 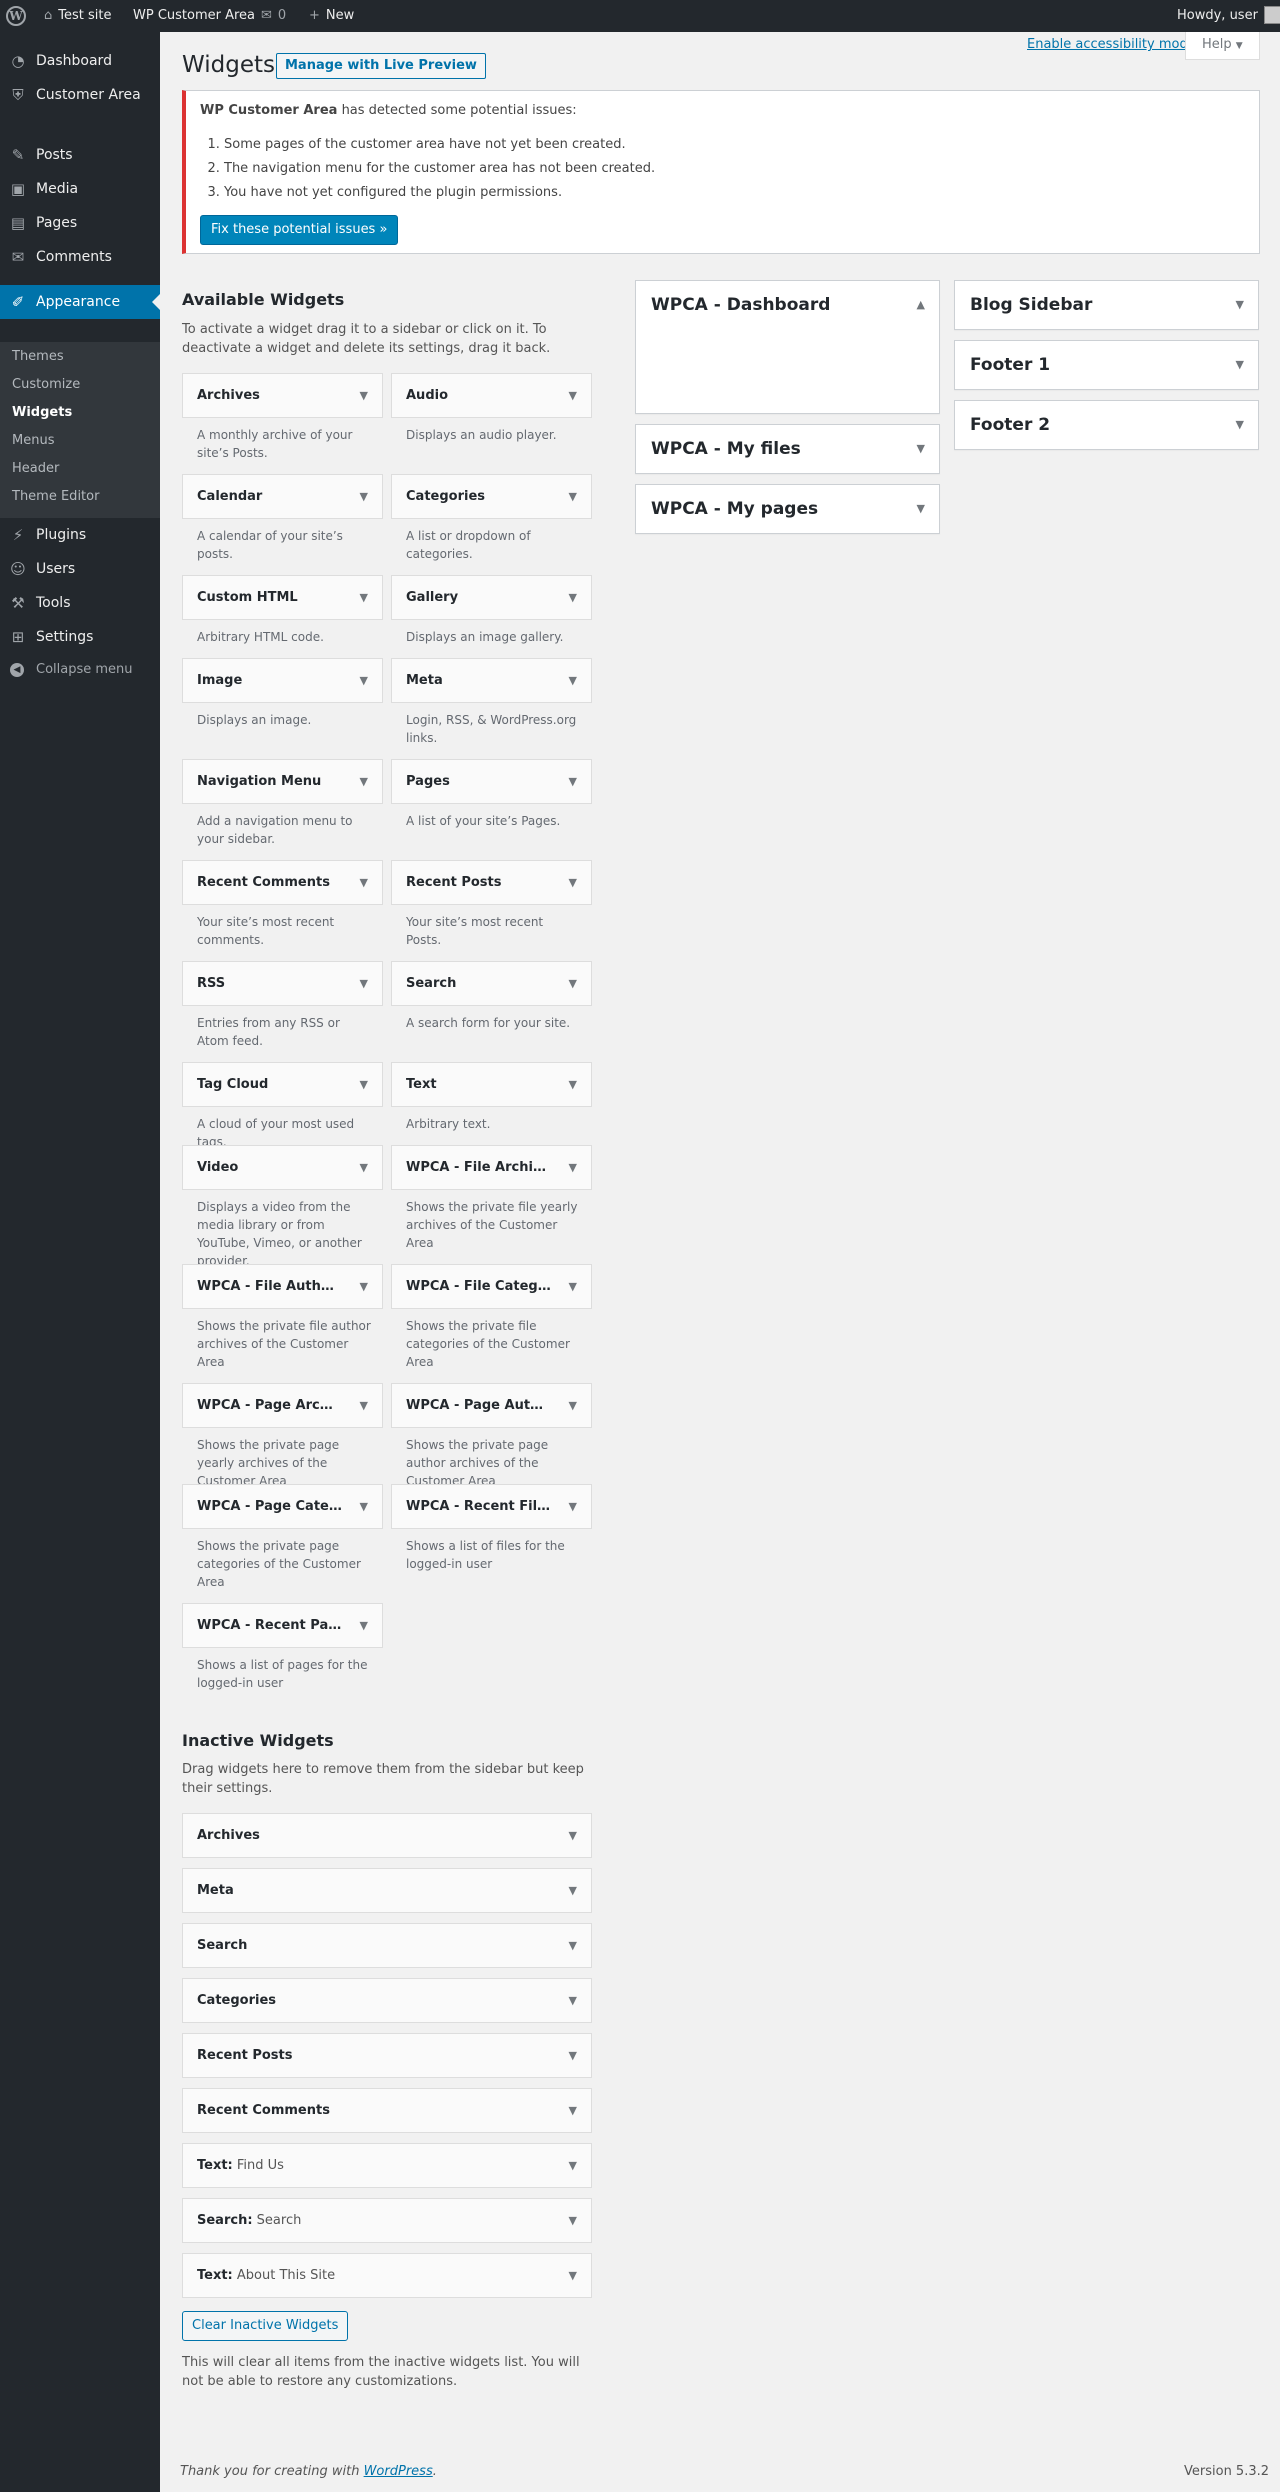 What do you see at coordinates (80, 155) in the screenshot?
I see `sidebar-item-posts: ✎ Posts` at bounding box center [80, 155].